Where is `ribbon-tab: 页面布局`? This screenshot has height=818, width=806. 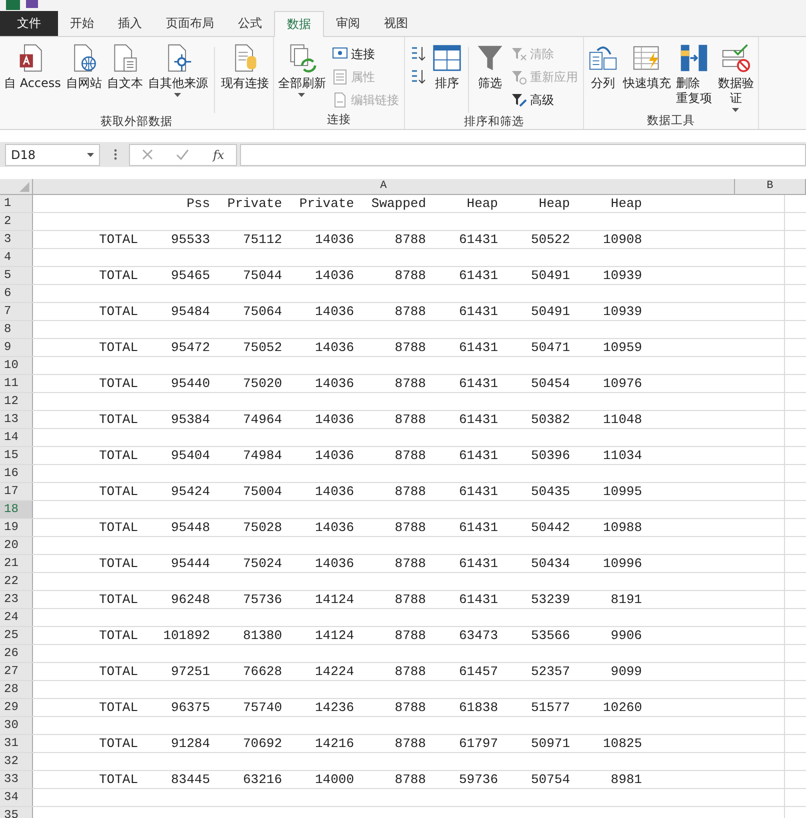
ribbon-tab: 页面布局 is located at coordinates (190, 23).